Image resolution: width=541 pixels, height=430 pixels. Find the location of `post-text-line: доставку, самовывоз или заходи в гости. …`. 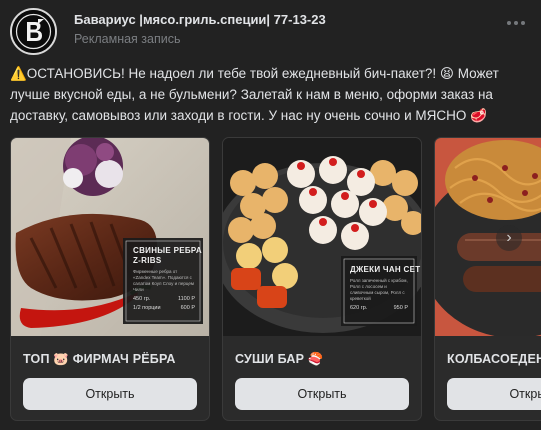

post-text-line: доставку, самовывоз или заходи в гости. … is located at coordinates (248, 115).